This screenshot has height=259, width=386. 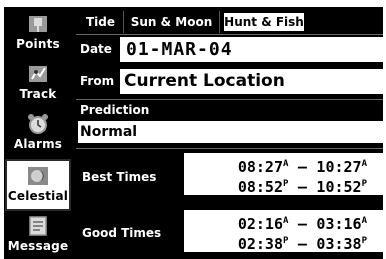 I want to click on best-time-row-1: 08:27A –10:27A, so click(x=302, y=165).